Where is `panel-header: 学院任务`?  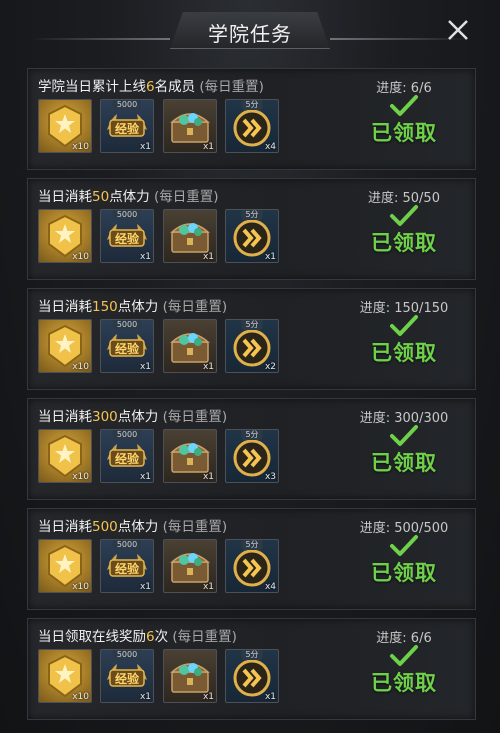 panel-header: 学院任务 is located at coordinates (250, 25).